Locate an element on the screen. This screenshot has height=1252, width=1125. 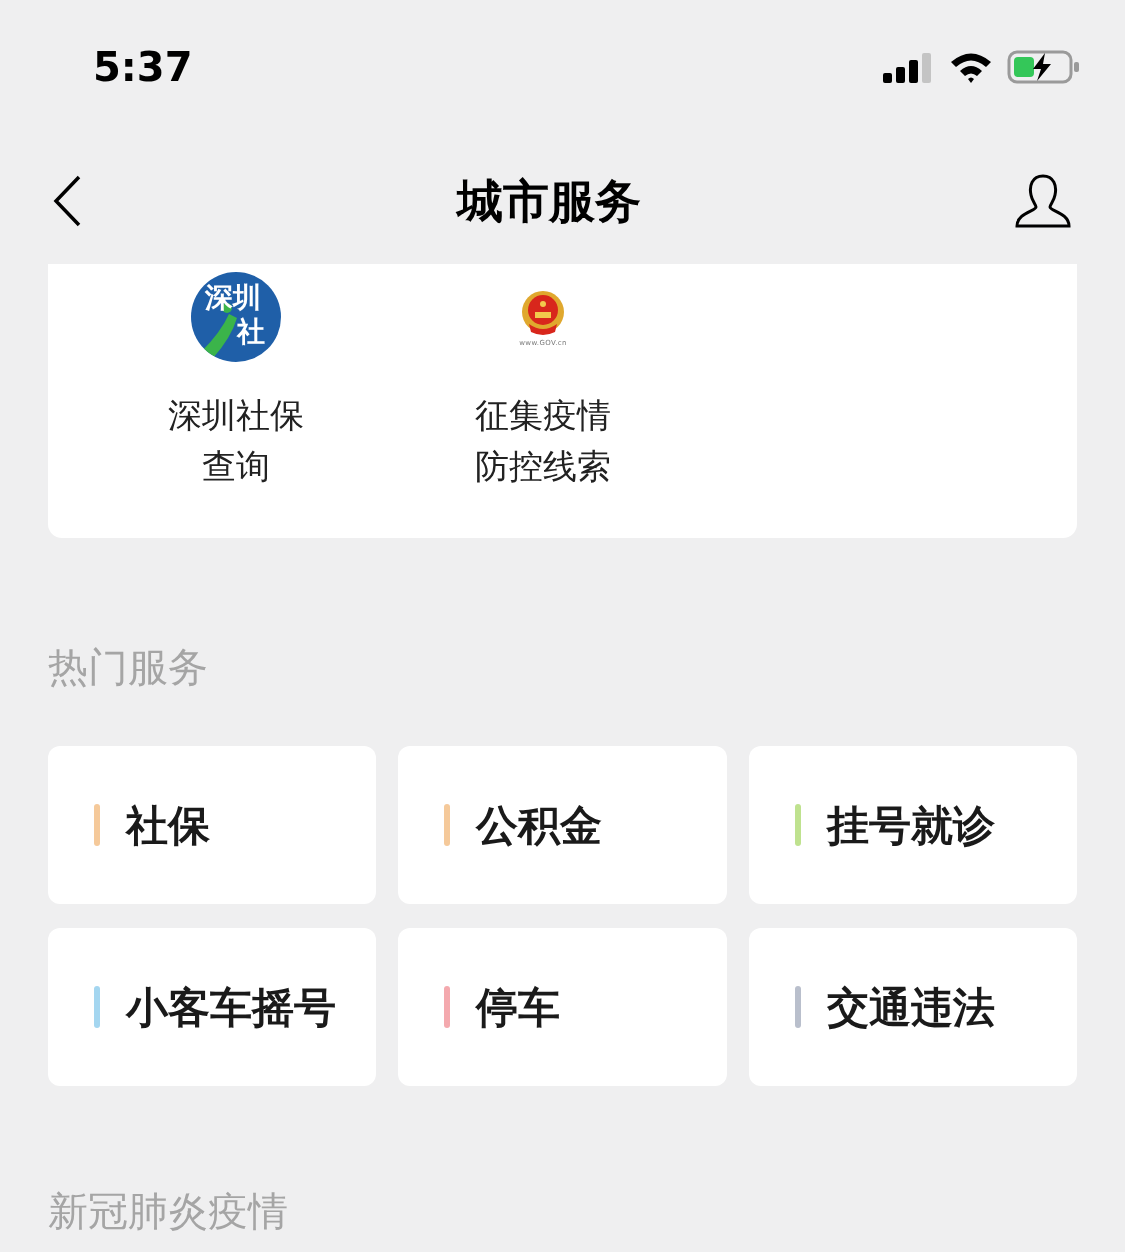
service-tile: 公积金 is located at coordinates (562, 825).